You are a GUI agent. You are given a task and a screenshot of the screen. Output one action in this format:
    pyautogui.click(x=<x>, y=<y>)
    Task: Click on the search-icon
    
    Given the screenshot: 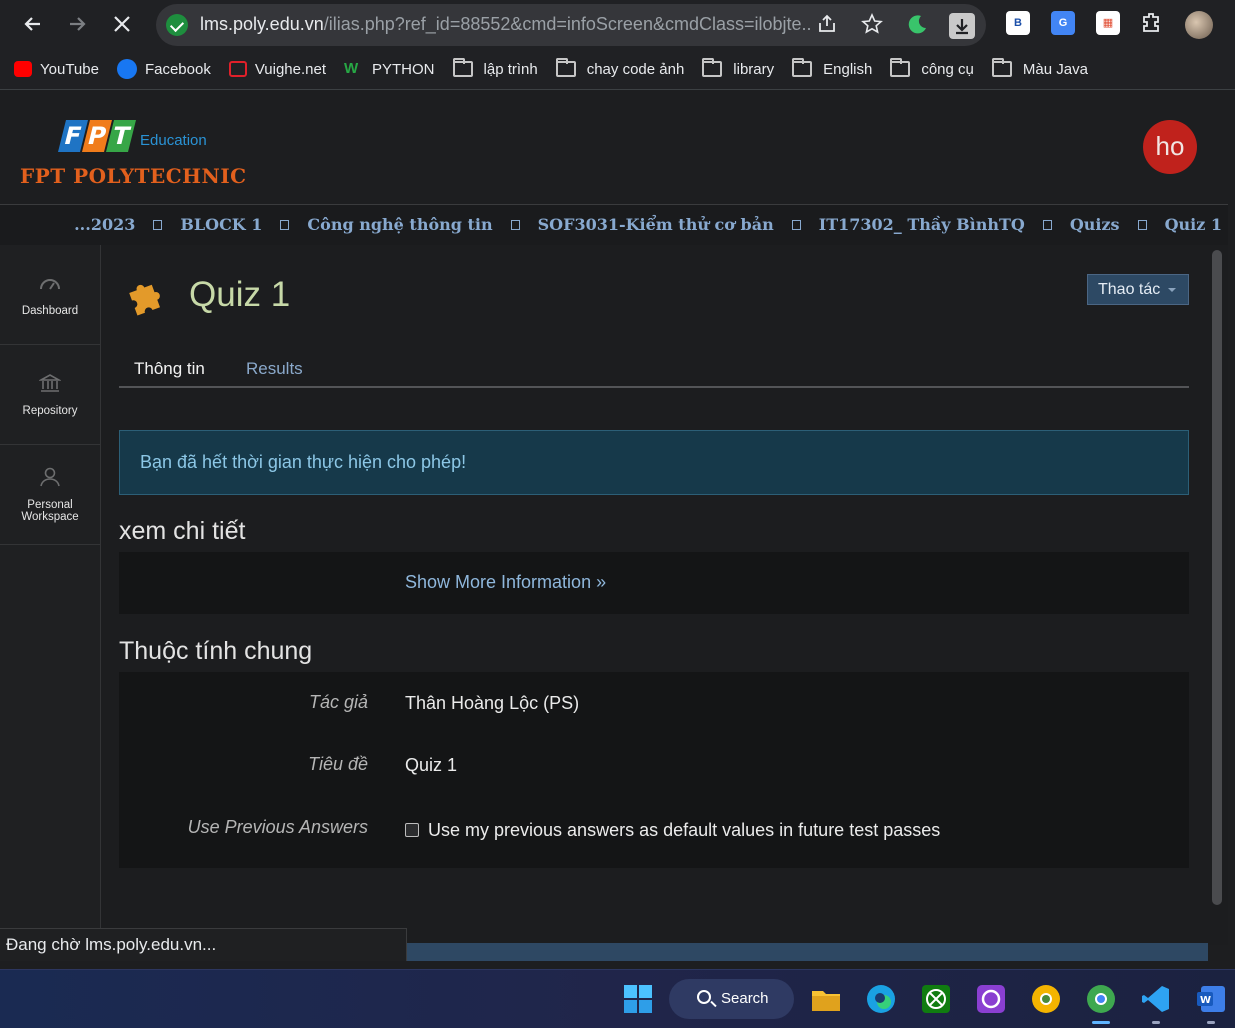 What is the action you would take?
    pyautogui.click(x=704, y=997)
    